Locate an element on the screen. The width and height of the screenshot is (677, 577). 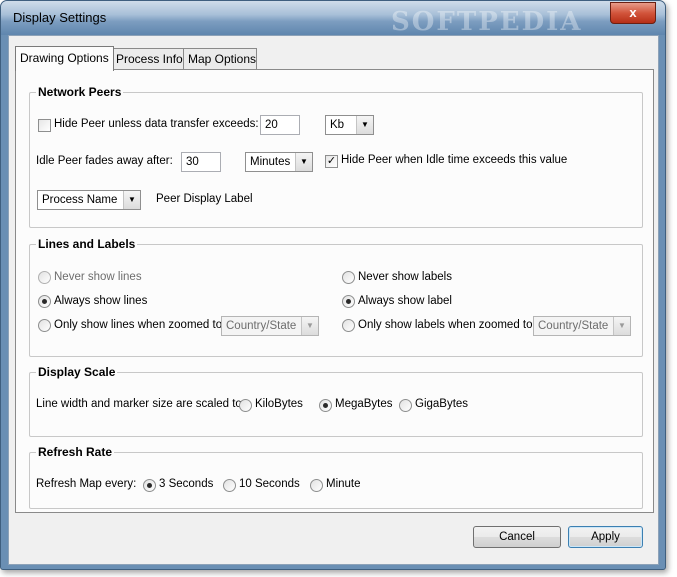
zoom-lines-label: Only show lines when zoomed to is located at coordinates (138, 325).